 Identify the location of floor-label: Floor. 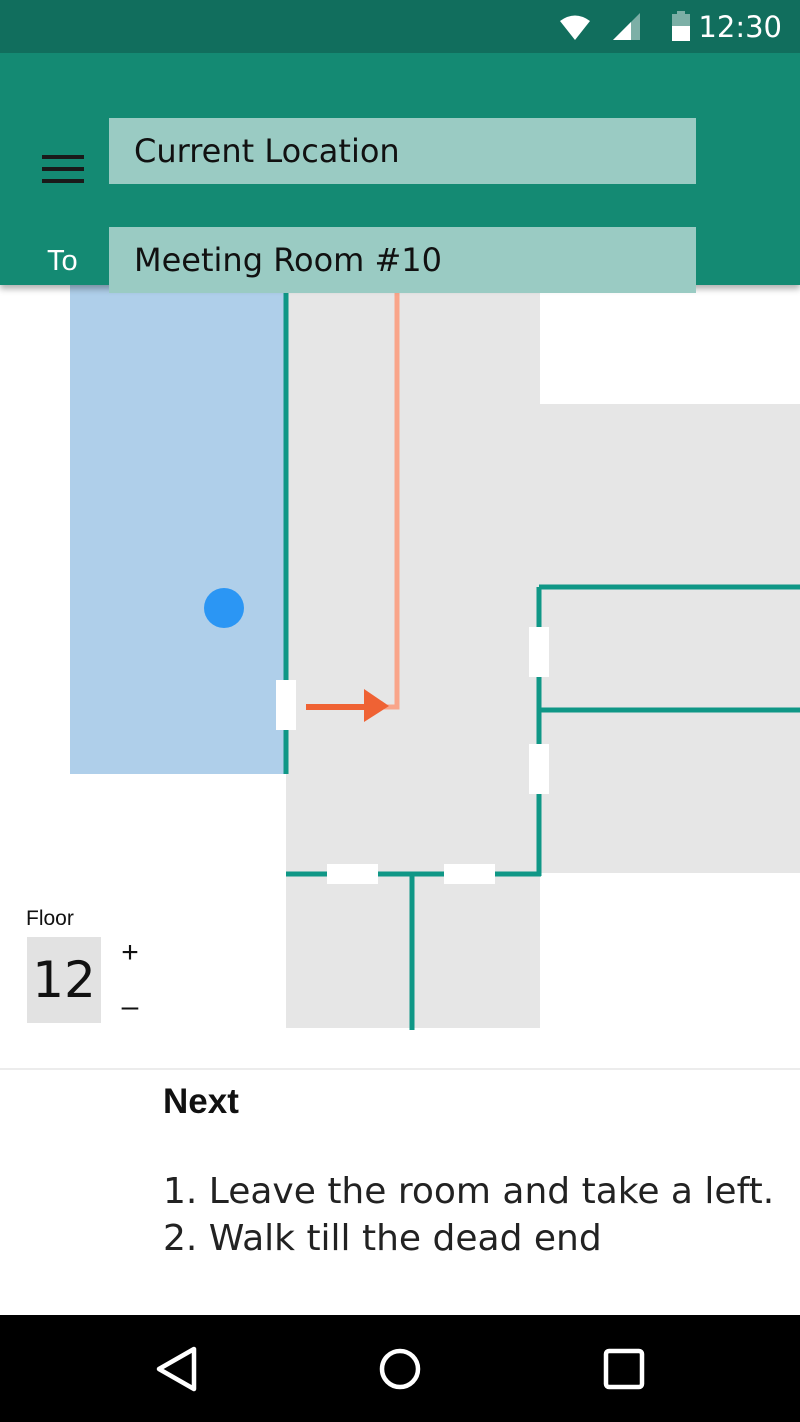
(50, 918).